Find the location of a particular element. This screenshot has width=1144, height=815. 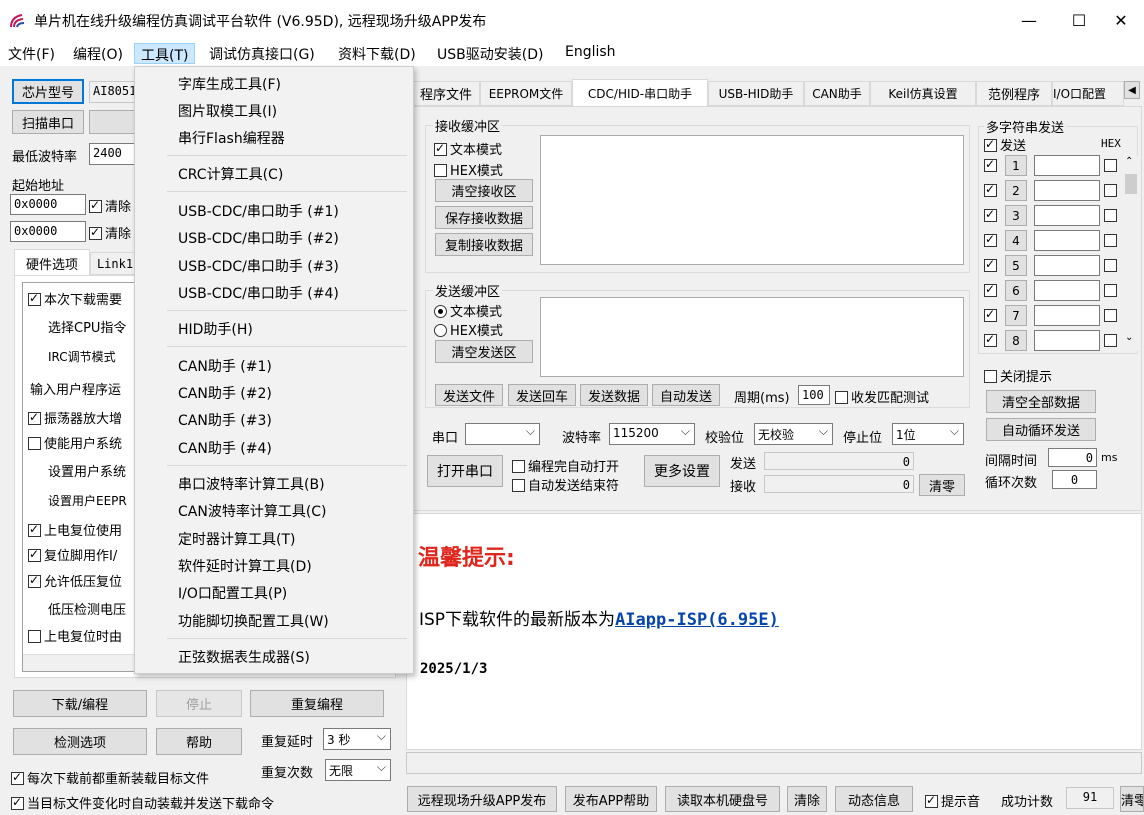

option-item: 复位脚用作I/ is located at coordinates (72, 554).